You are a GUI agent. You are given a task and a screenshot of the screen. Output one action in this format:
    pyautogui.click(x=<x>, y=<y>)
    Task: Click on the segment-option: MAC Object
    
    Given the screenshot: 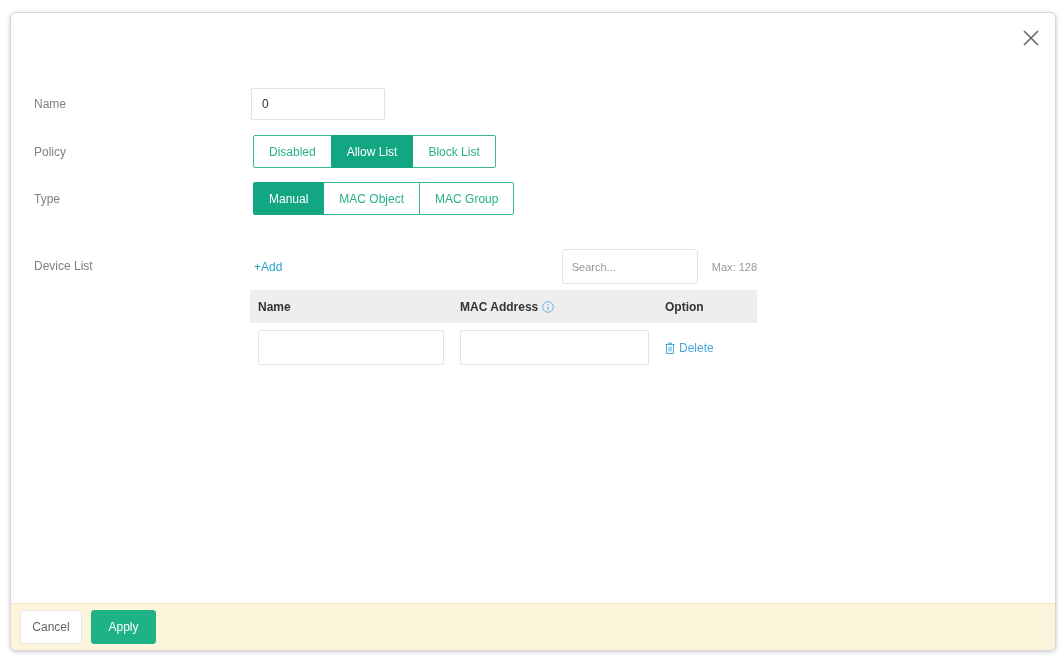 What is the action you would take?
    pyautogui.click(x=372, y=198)
    